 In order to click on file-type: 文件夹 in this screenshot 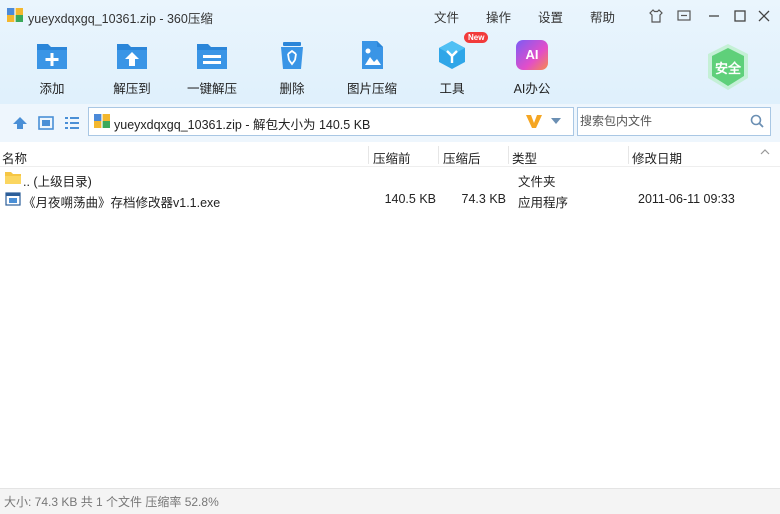, I will do `click(537, 182)`.